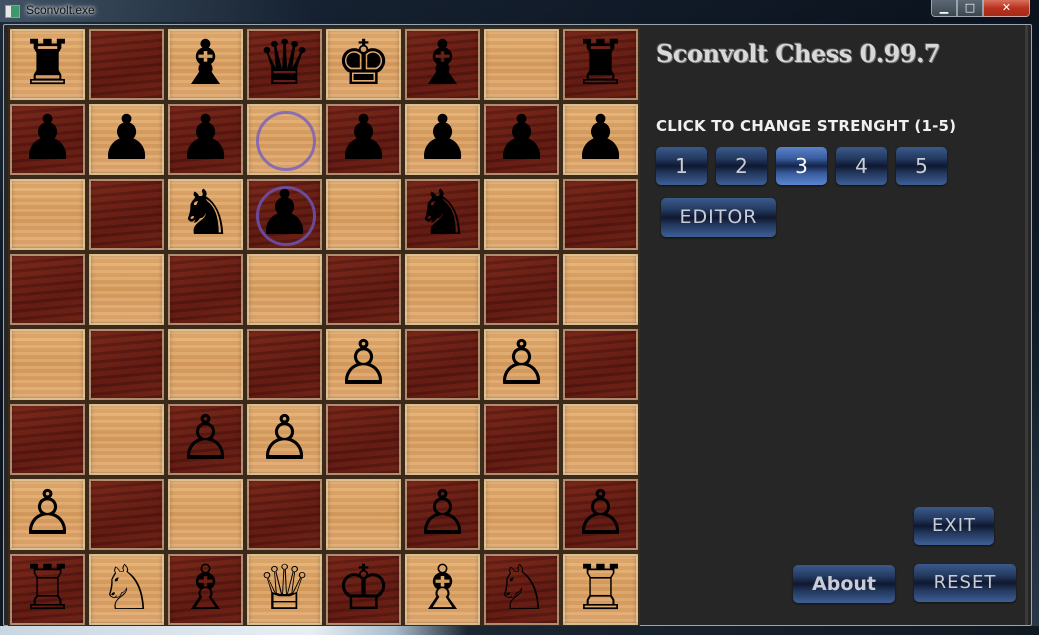  I want to click on strength-2-button: 2, so click(741, 166).